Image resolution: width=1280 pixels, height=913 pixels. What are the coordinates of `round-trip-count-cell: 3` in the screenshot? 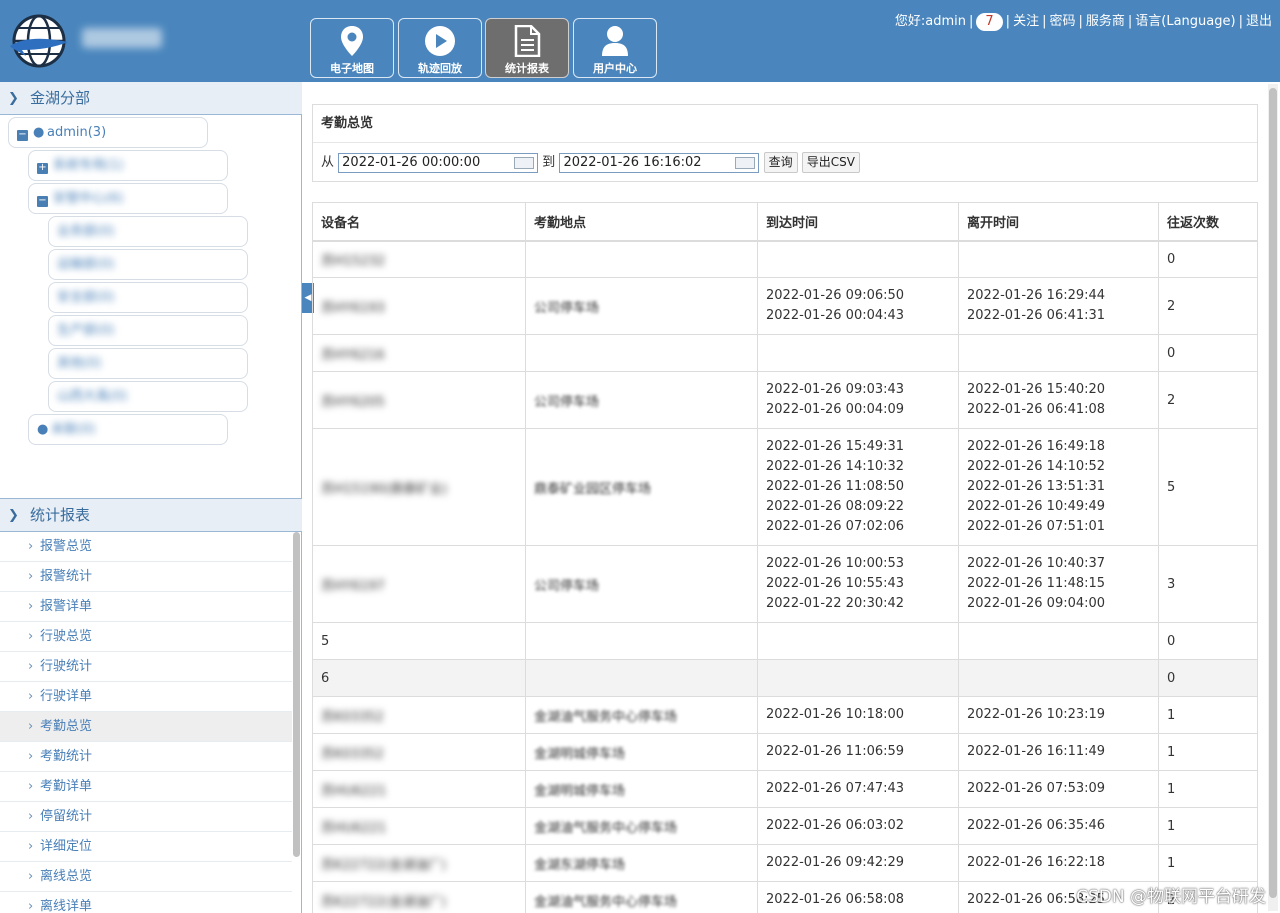 It's located at (1208, 584).